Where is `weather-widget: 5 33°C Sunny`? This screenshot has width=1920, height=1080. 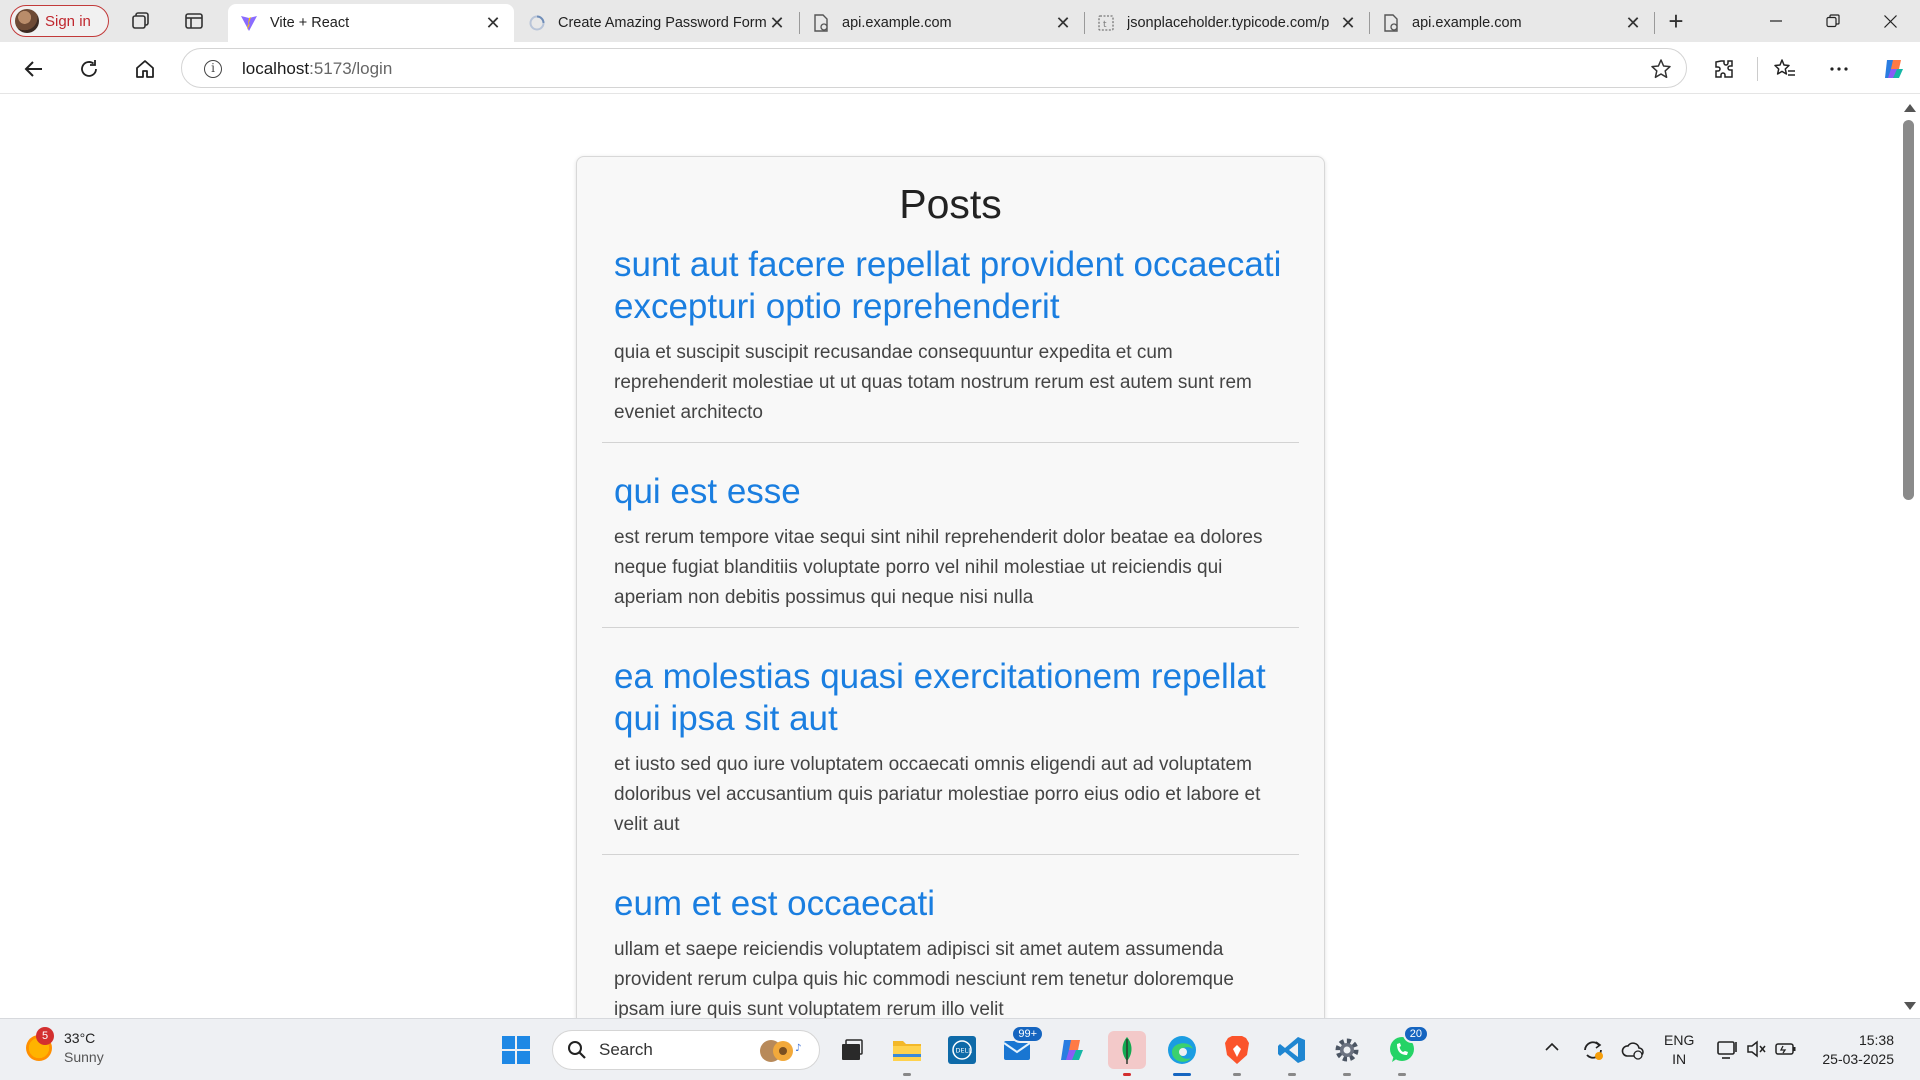
weather-widget: 5 33°C Sunny is located at coordinates (65, 1047).